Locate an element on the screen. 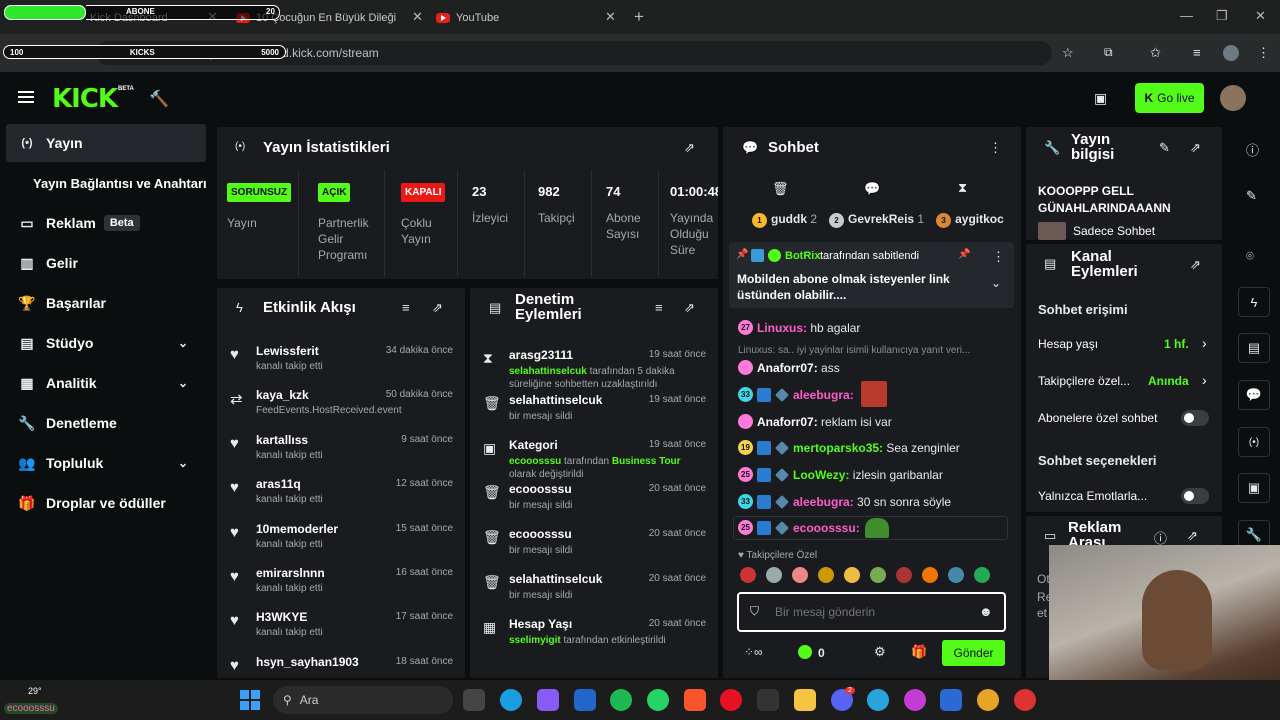 The height and width of the screenshot is (720, 1280). activity-item: ♥ aras11q 12 saat önce kanalı takip etti is located at coordinates (341, 496).